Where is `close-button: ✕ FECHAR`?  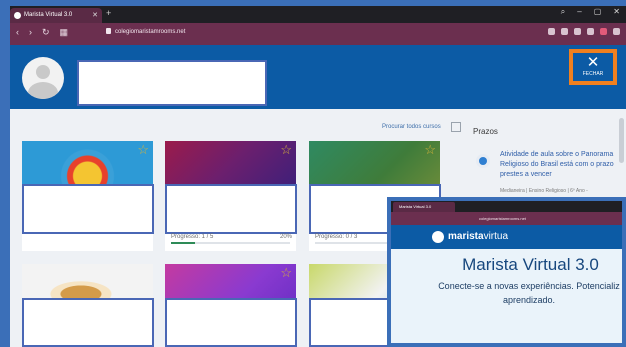 close-button: ✕ FECHAR is located at coordinates (593, 67).